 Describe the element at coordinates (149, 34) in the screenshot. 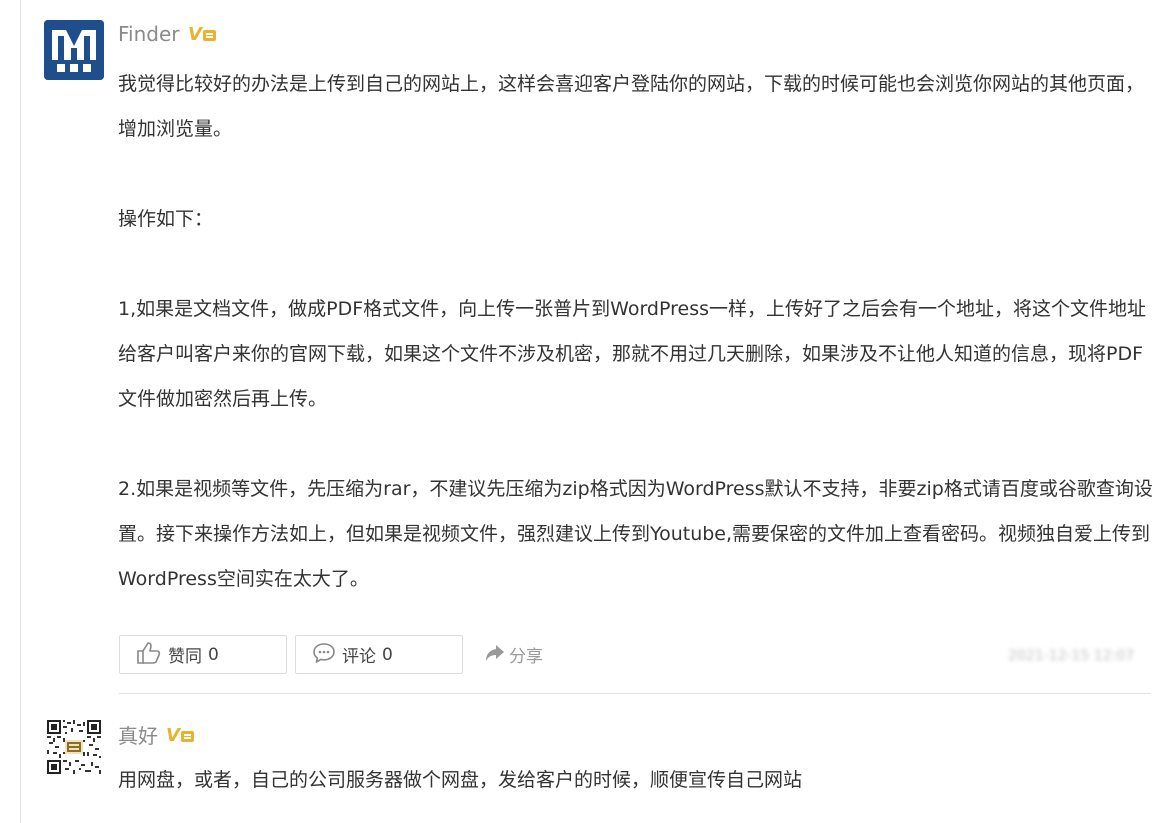

I see `author-name: Finder` at that location.